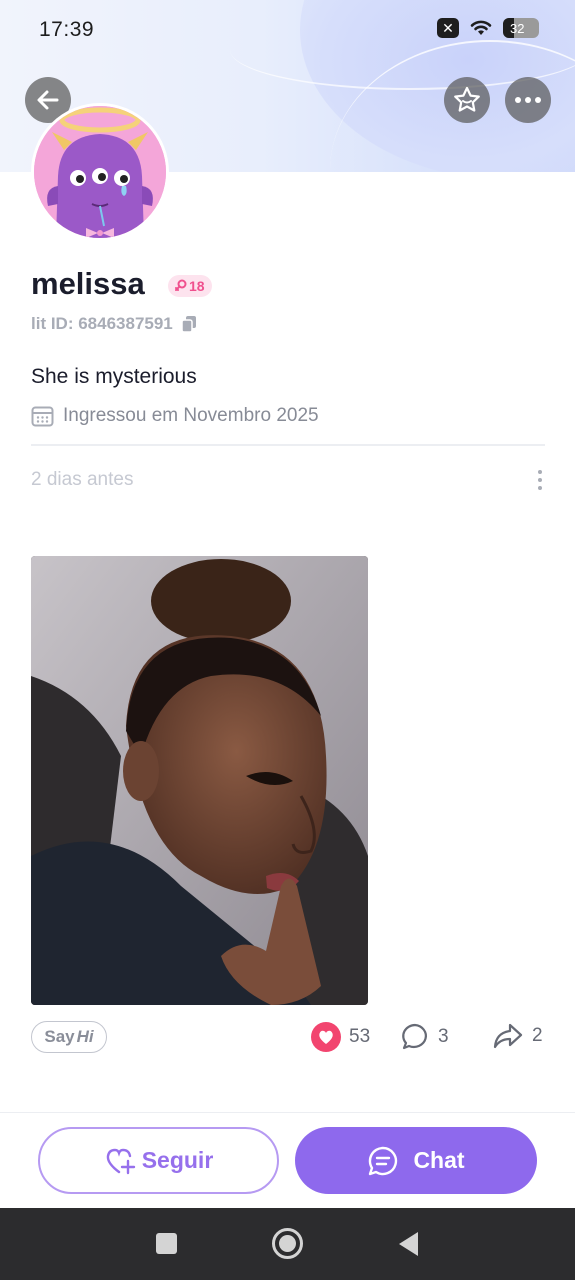 This screenshot has height=1280, width=575. What do you see at coordinates (360, 1036) in the screenshot?
I see `like-count: 53` at bounding box center [360, 1036].